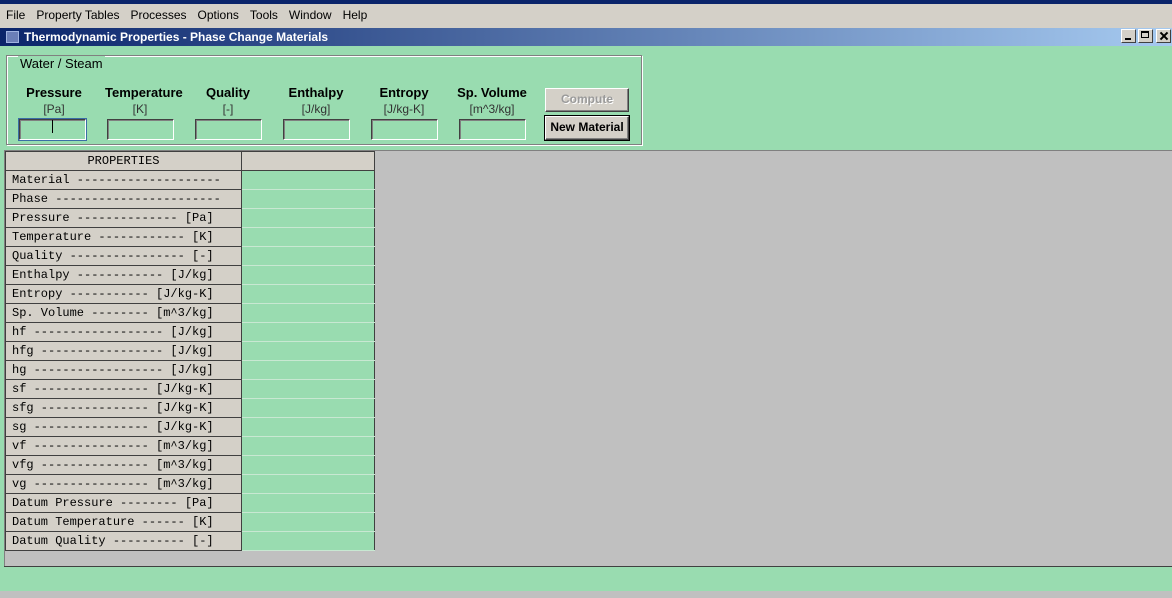 This screenshot has width=1172, height=598. Describe the element at coordinates (144, 101) in the screenshot. I see `temperature-field-header: Temperature [K]` at that location.